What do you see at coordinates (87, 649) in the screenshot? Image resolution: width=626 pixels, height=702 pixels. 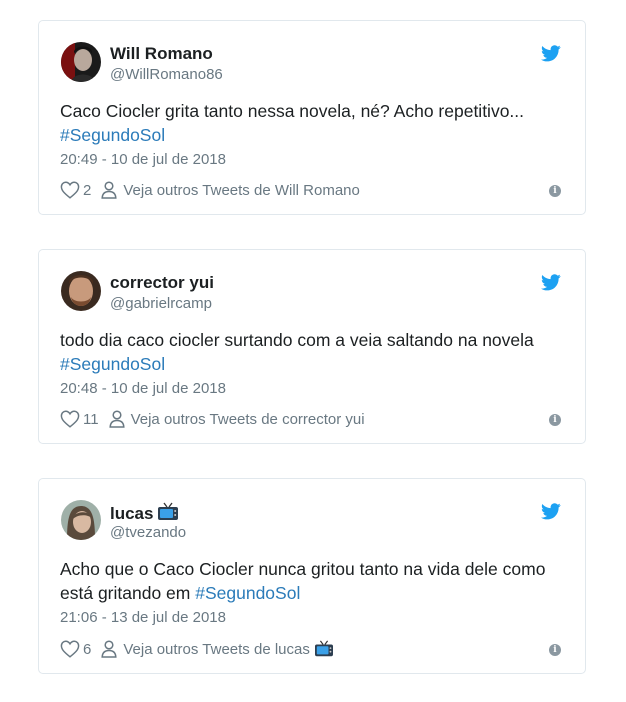 I see `like-count: 6` at bounding box center [87, 649].